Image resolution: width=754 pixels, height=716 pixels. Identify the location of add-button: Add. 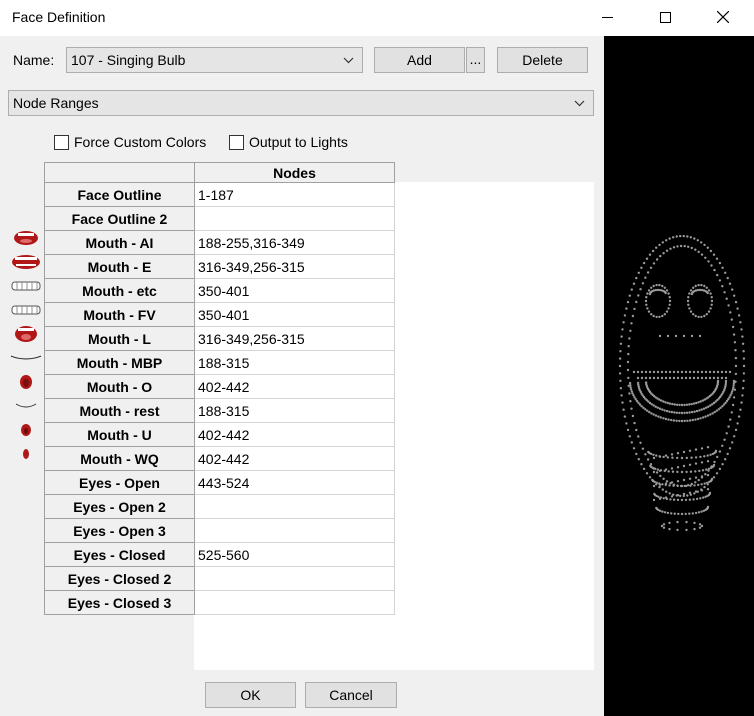
(419, 60).